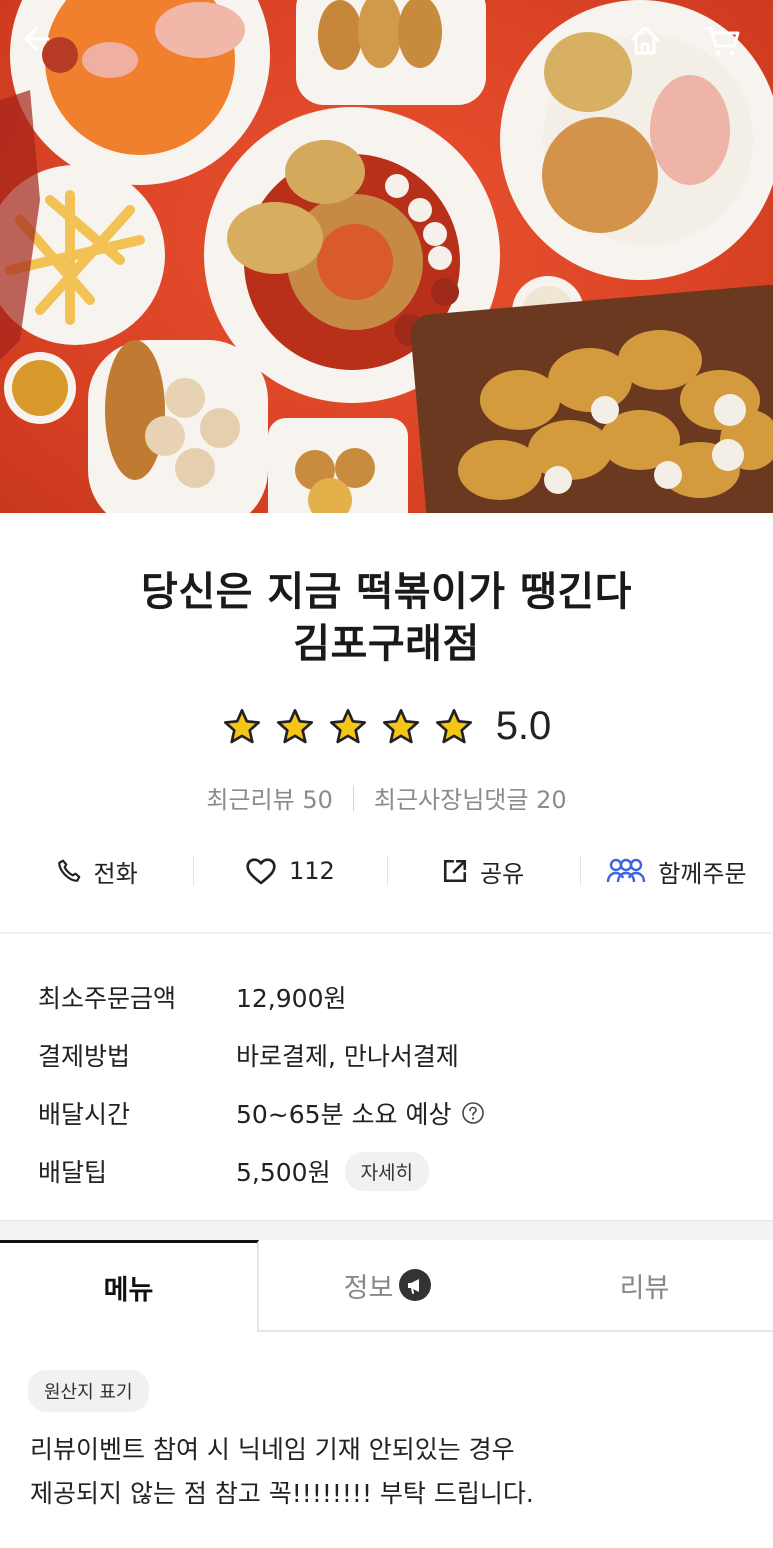 The width and height of the screenshot is (773, 1548). I want to click on cart-button, so click(727, 48).